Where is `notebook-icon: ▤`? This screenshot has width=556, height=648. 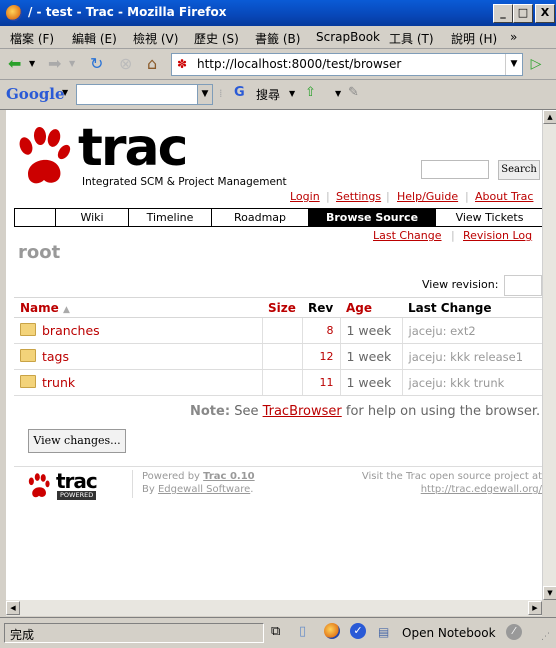 notebook-icon: ▤ is located at coordinates (384, 632).